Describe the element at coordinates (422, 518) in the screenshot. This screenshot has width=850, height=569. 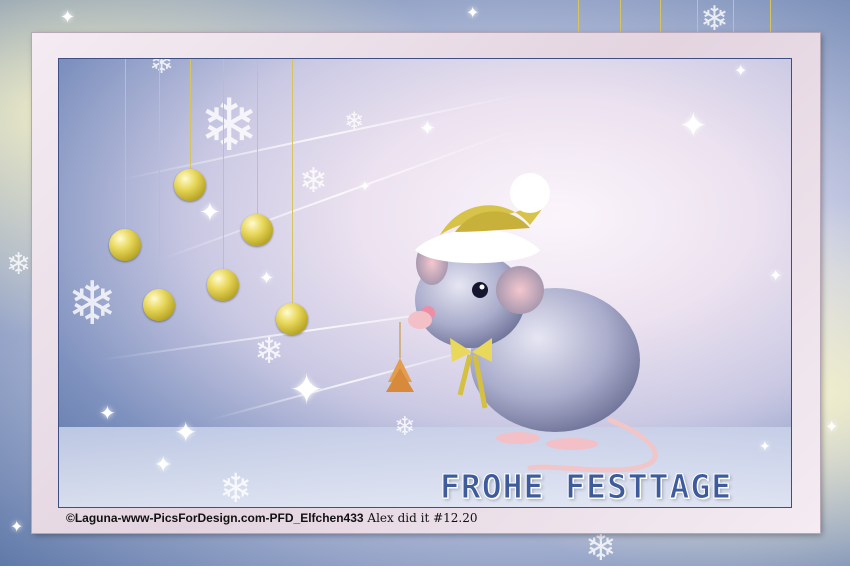
I see `credit-signature: Alex did it #12.20` at that location.